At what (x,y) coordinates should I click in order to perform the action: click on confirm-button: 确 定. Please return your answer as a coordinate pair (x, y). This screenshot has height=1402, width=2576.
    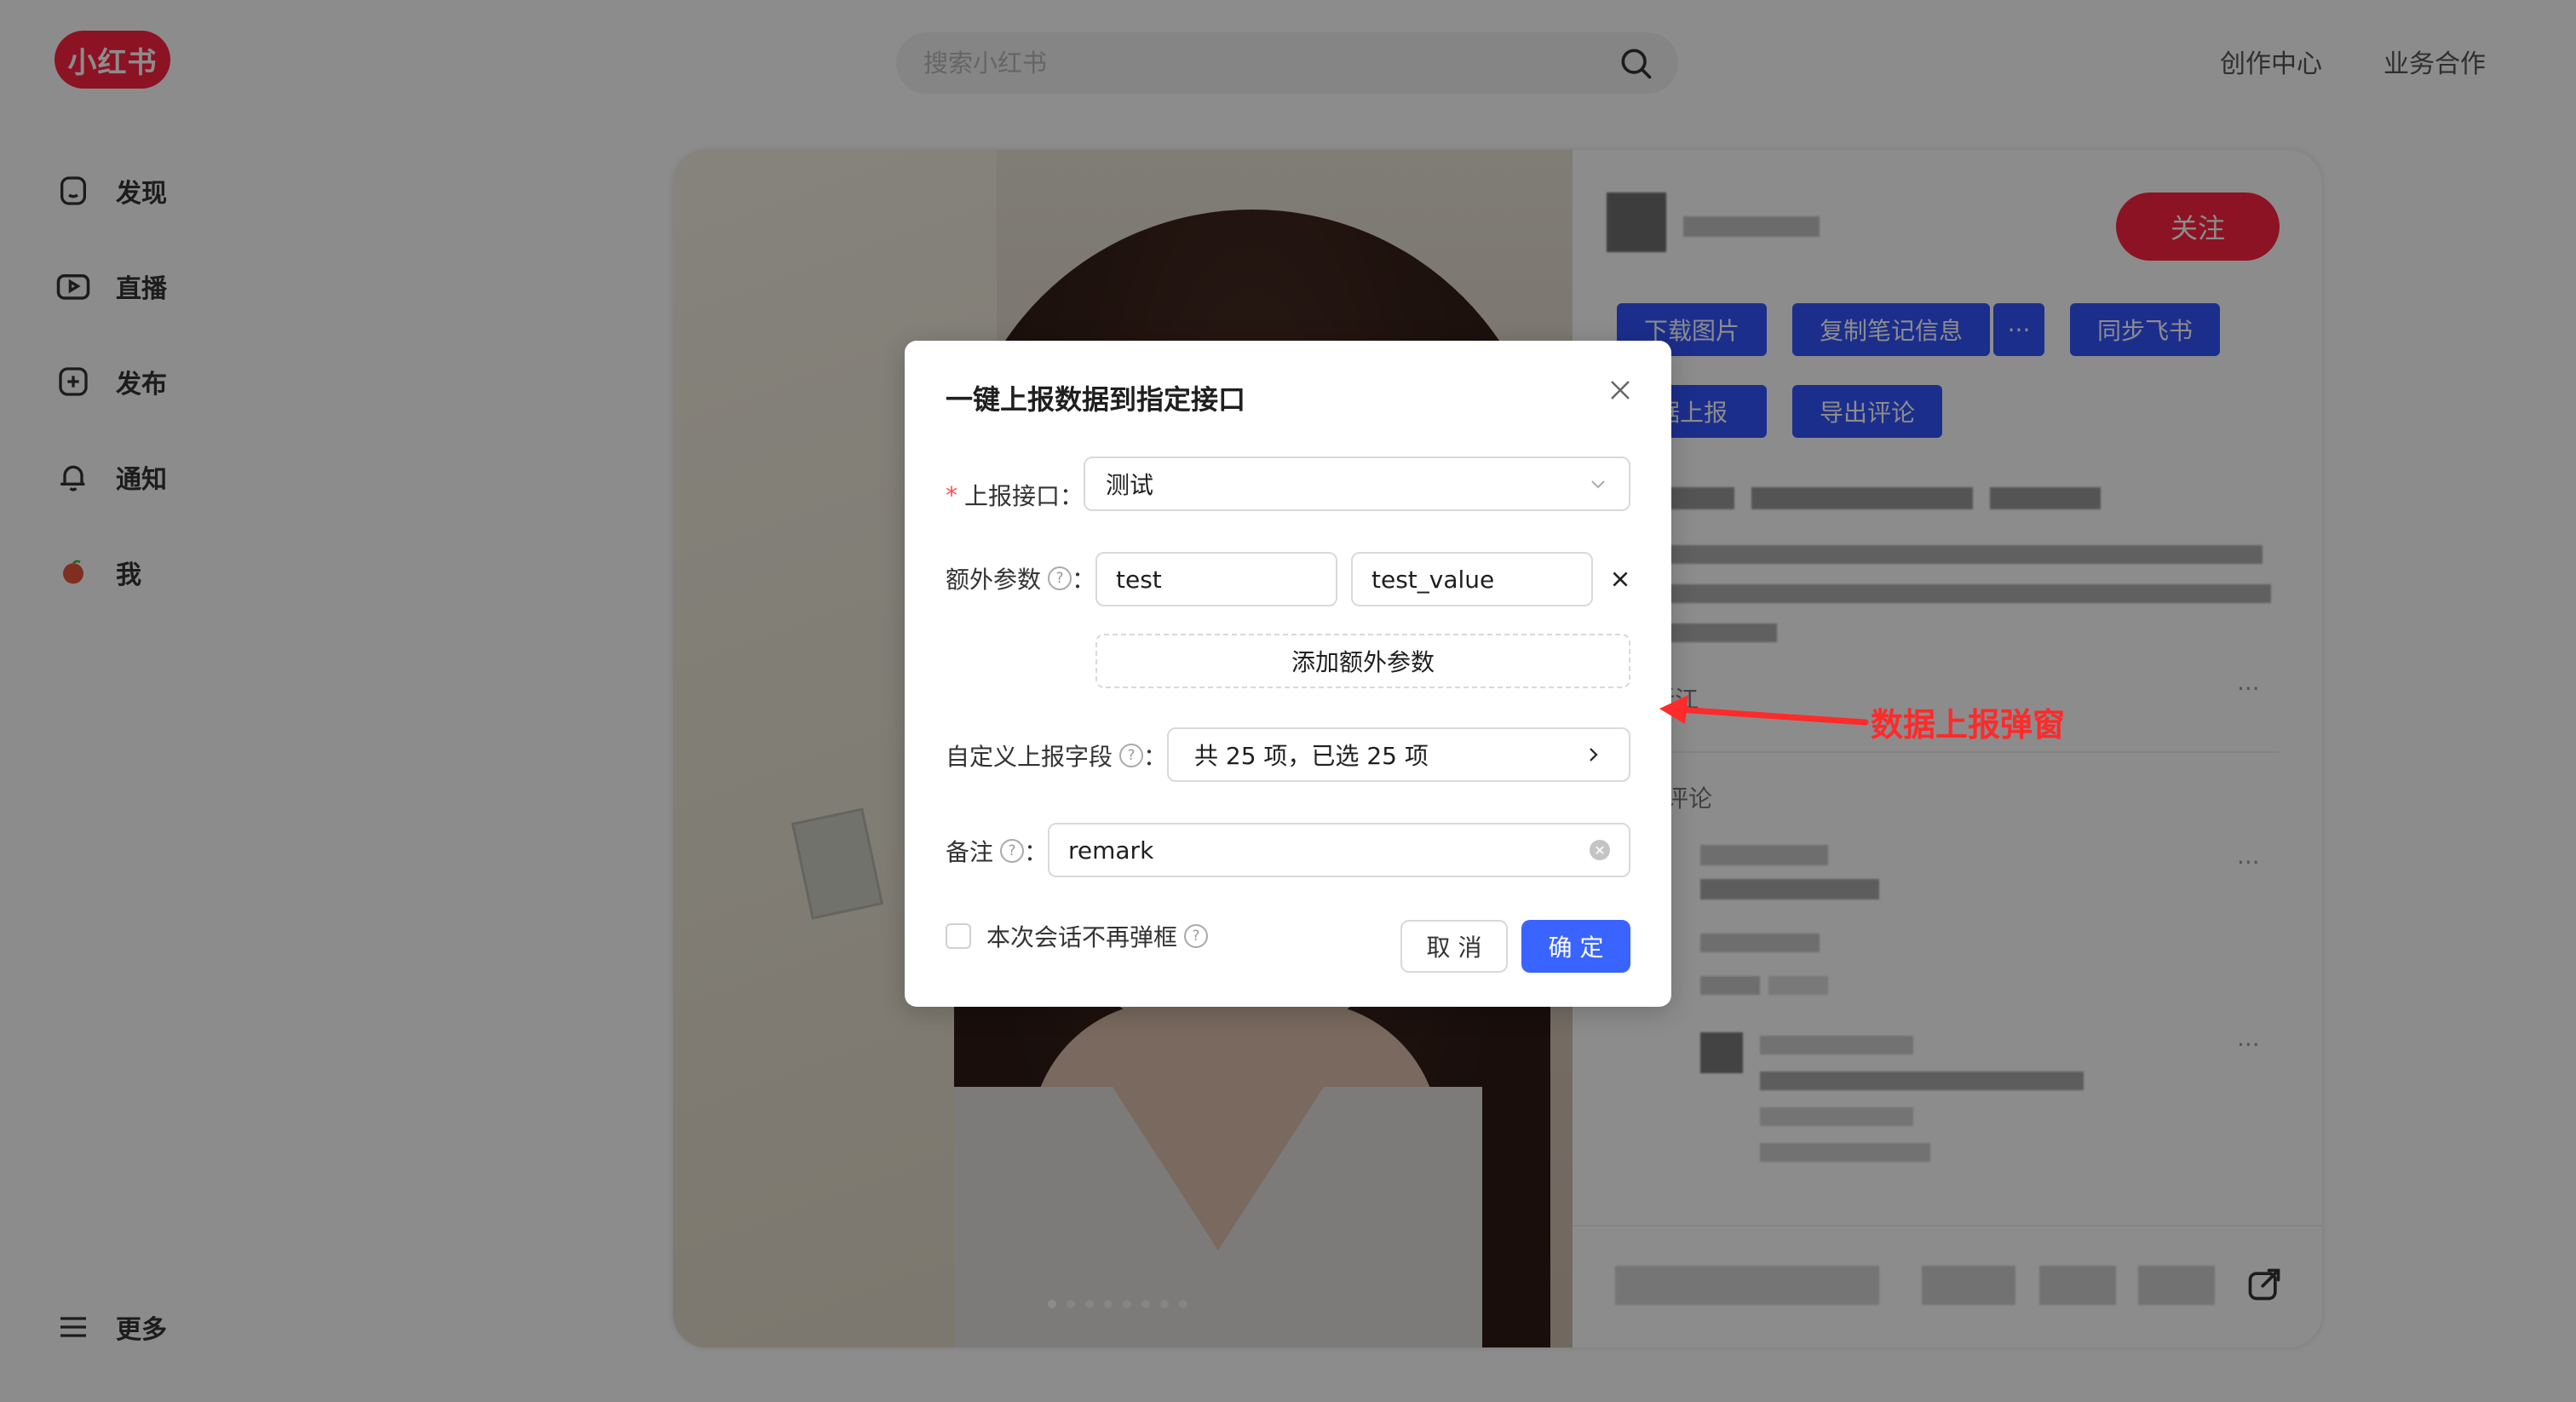
    Looking at the image, I should click on (1576, 946).